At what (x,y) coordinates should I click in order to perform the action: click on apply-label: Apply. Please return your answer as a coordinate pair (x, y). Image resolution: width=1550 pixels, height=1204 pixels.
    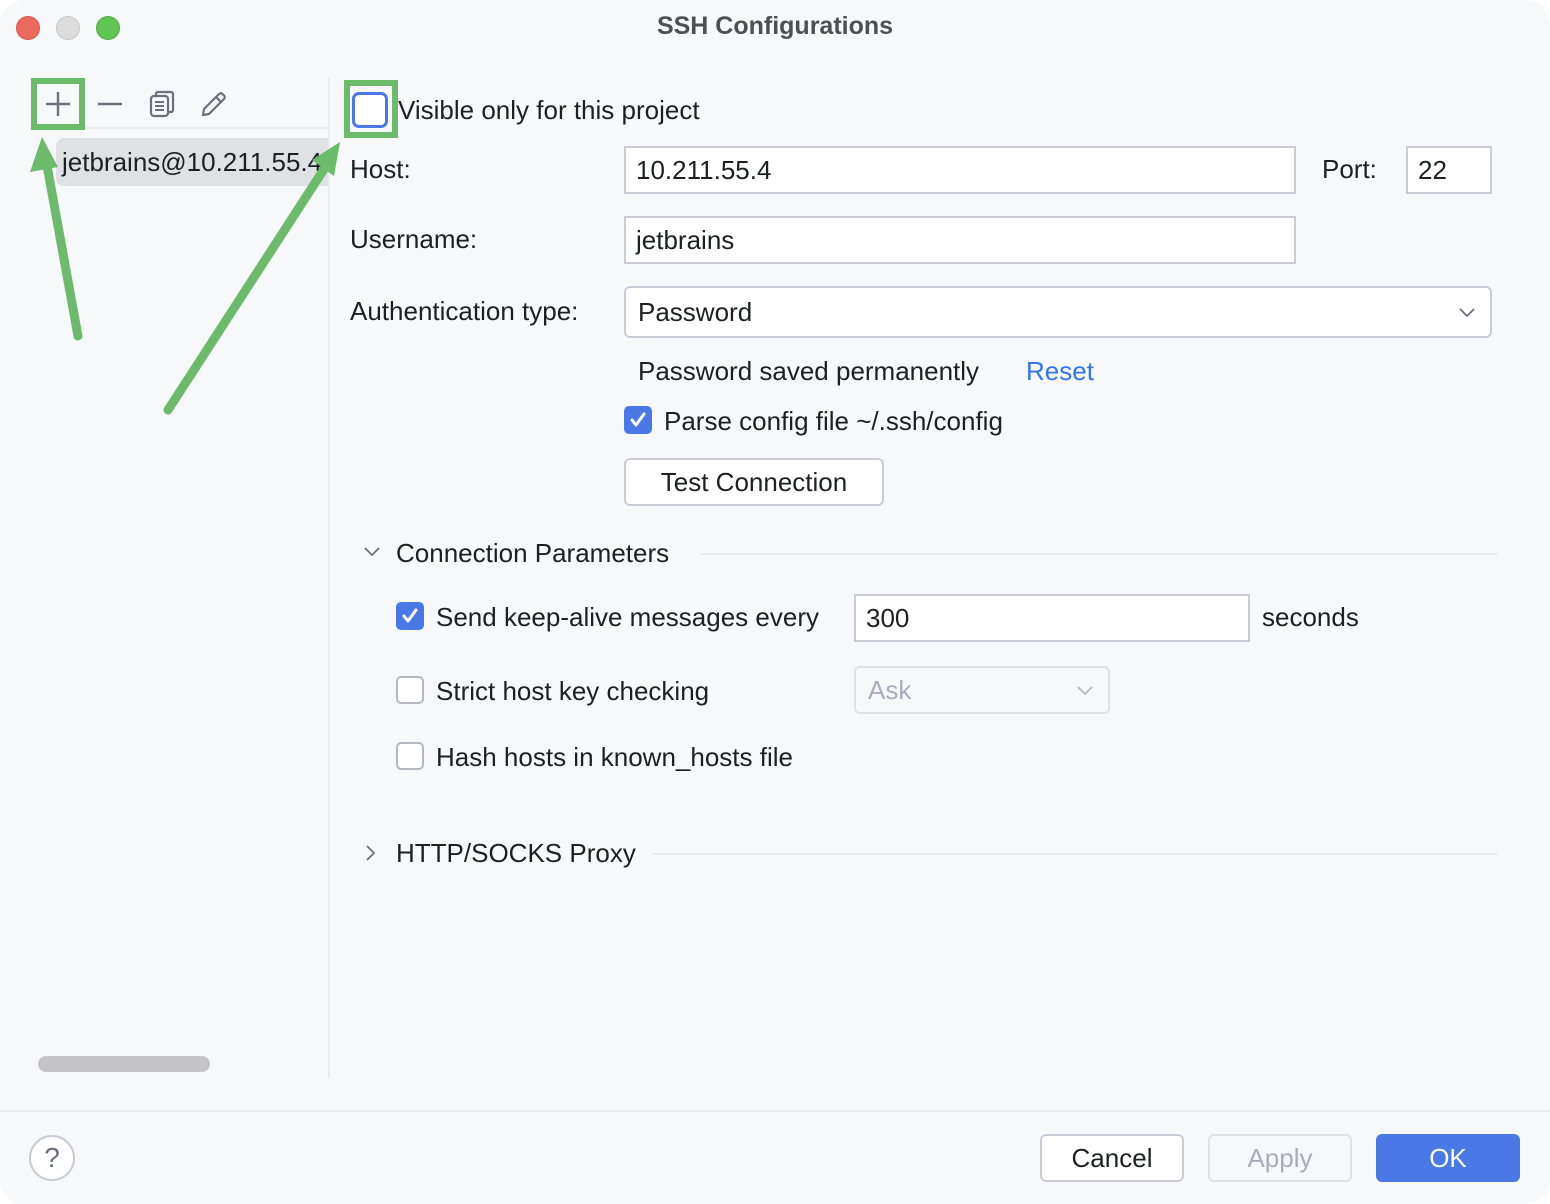
    Looking at the image, I should click on (1280, 1157).